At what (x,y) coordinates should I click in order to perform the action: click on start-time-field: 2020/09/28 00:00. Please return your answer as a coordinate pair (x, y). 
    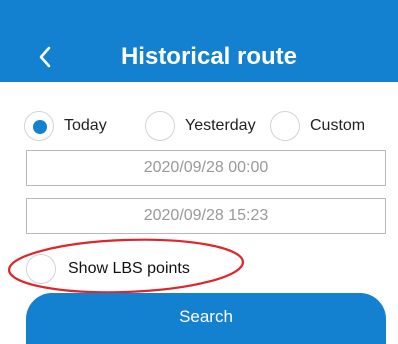
    Looking at the image, I should click on (206, 168).